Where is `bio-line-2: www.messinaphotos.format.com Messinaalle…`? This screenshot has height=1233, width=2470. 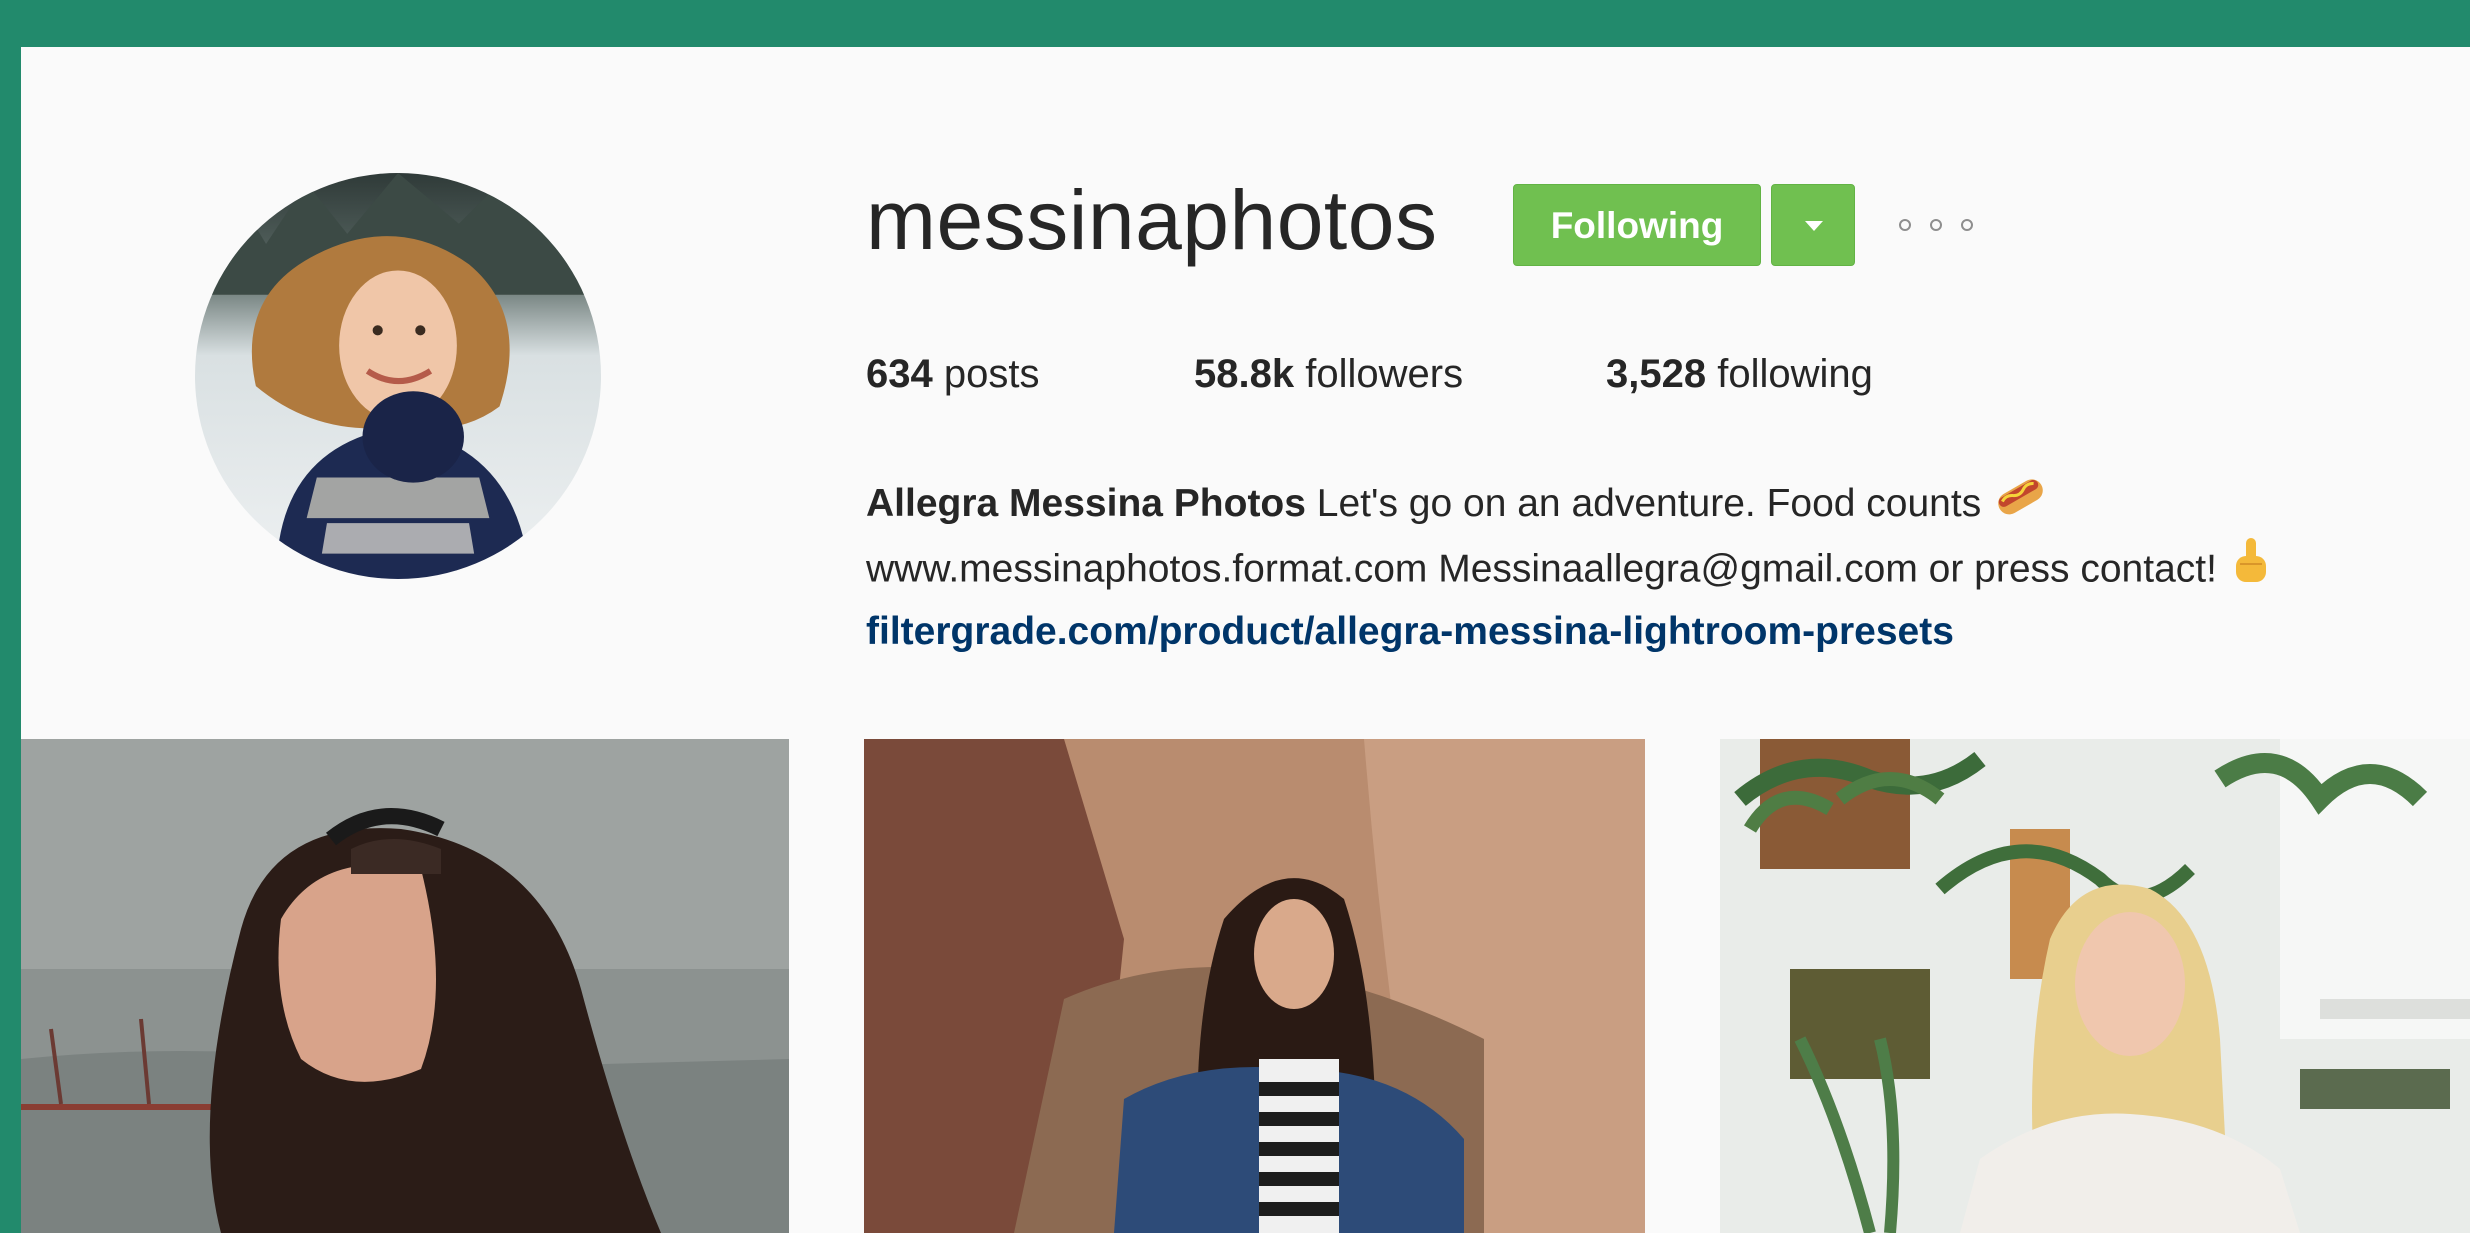 bio-line-2: www.messinaphotos.format.com Messinaalle… is located at coordinates (1668, 568).